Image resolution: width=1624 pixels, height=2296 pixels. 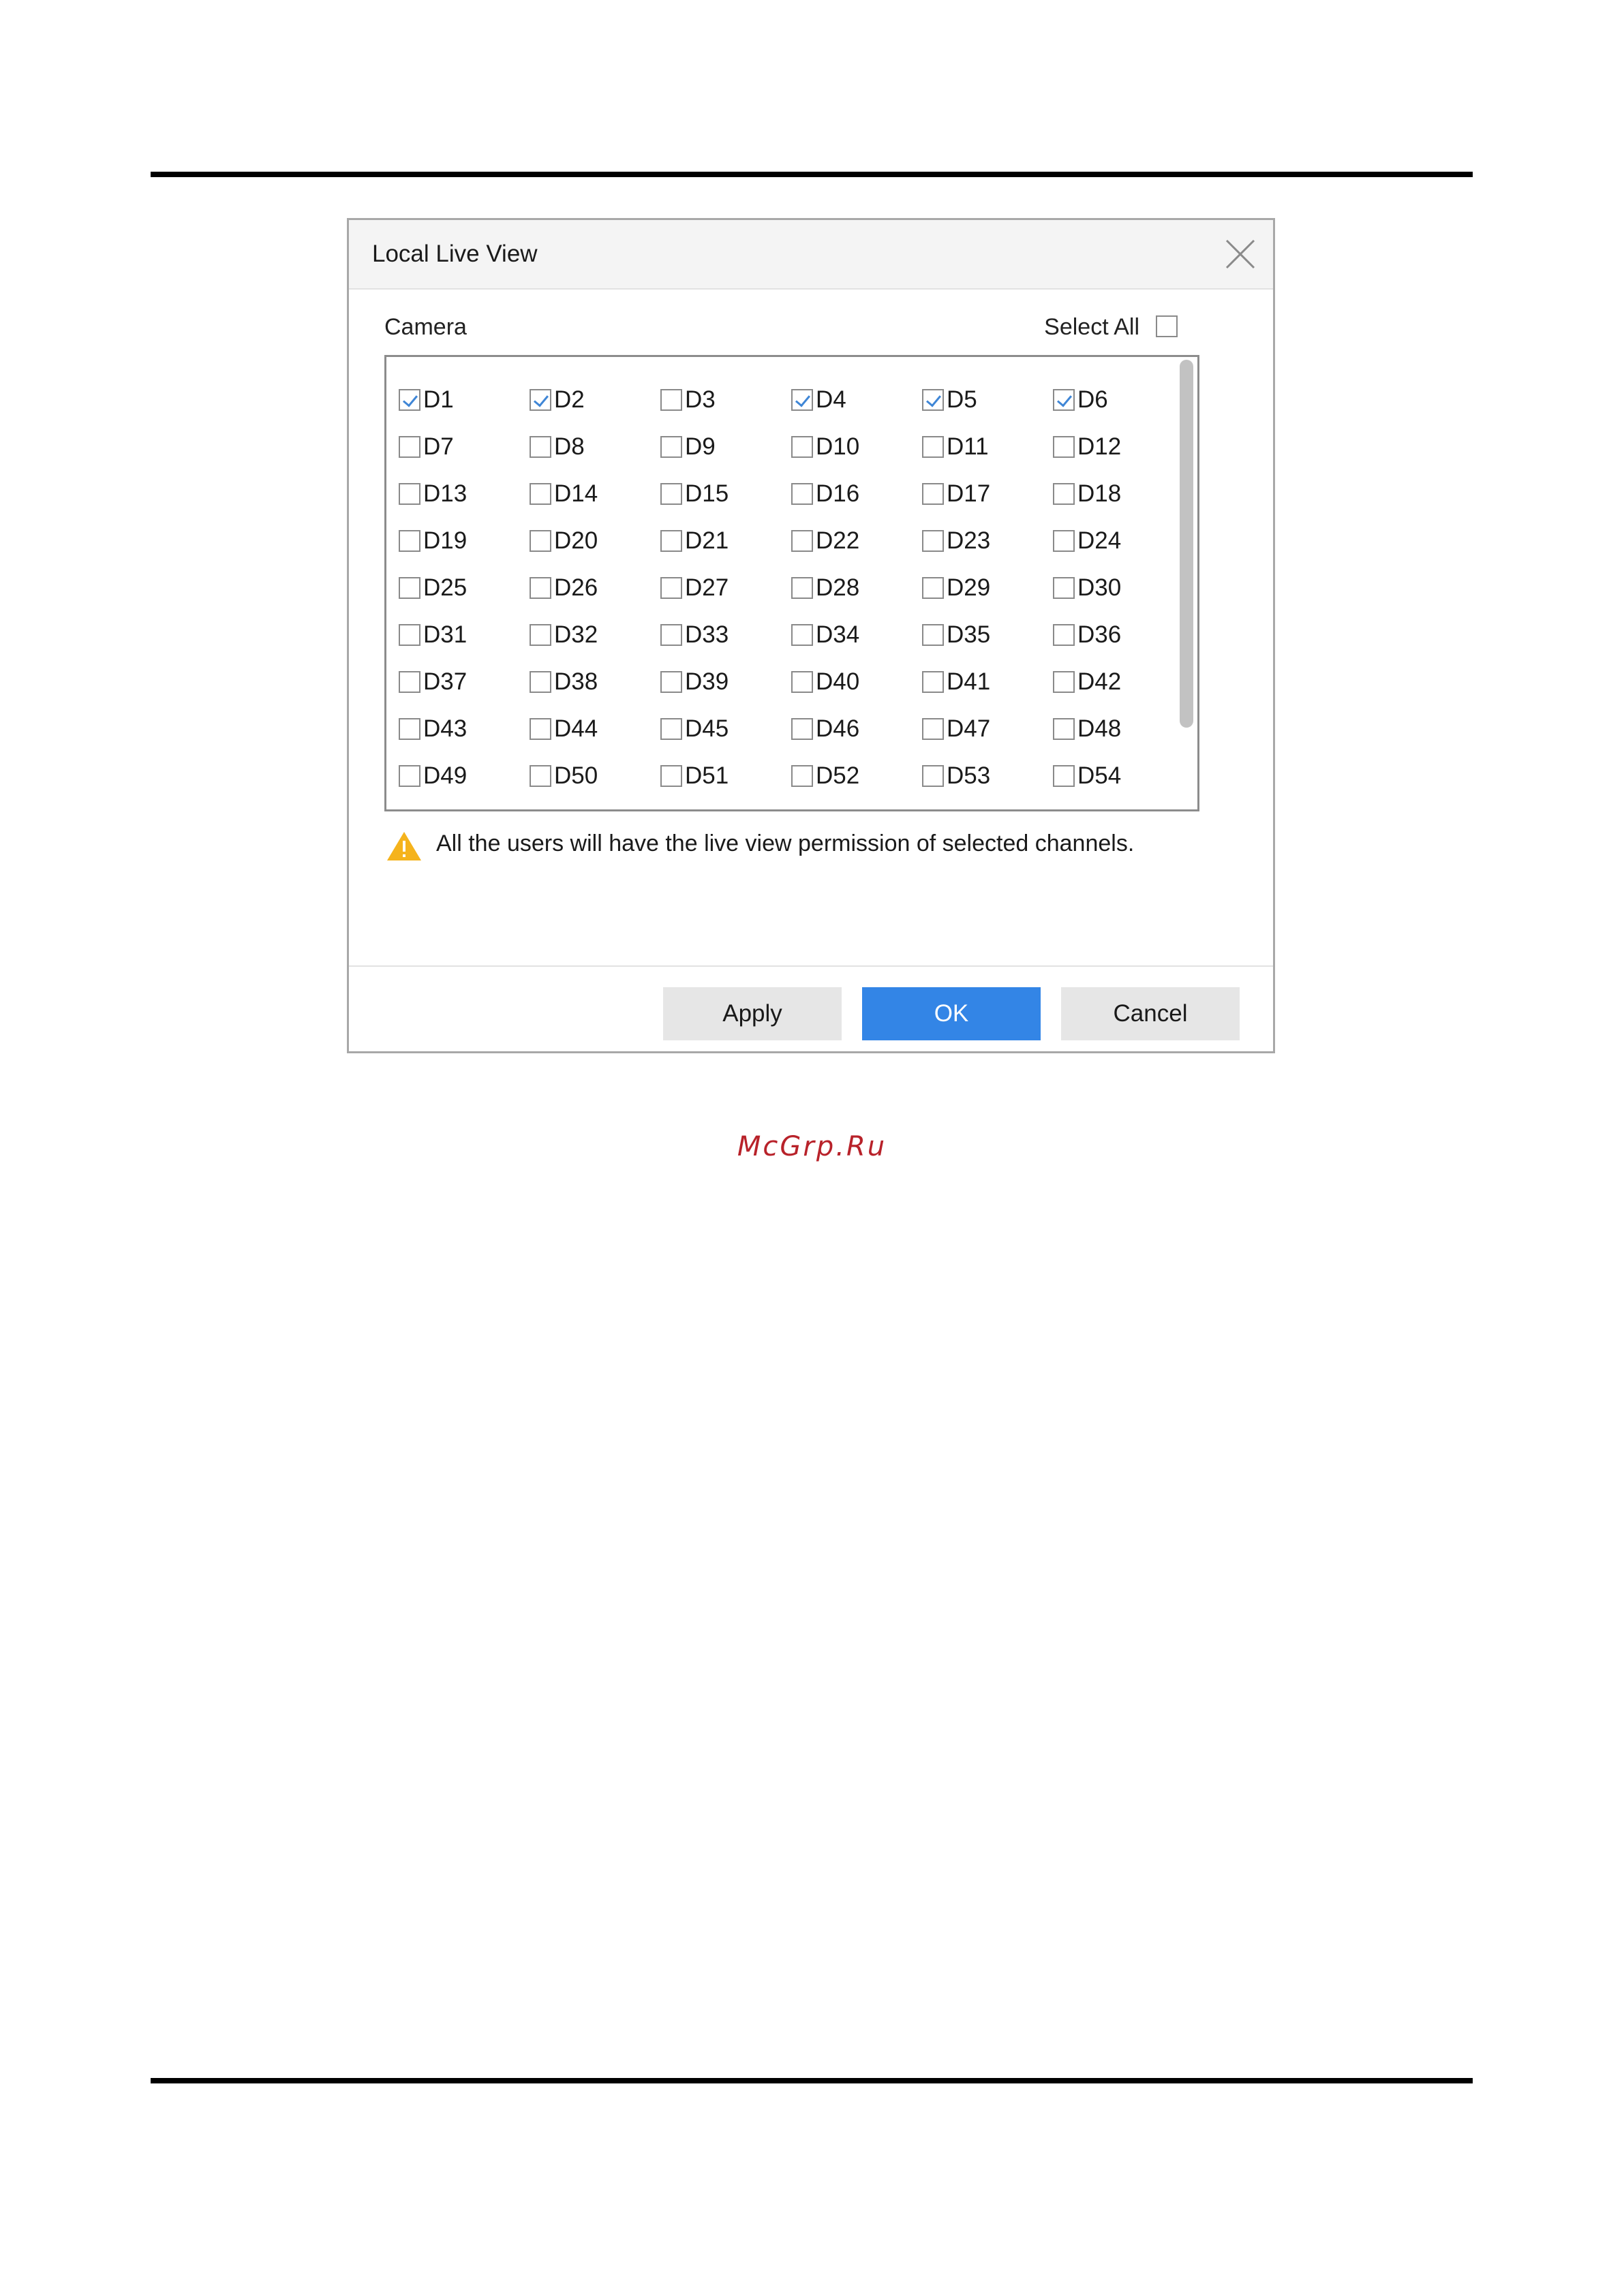 I want to click on camera-channel-d19: D19, so click(x=464, y=541).